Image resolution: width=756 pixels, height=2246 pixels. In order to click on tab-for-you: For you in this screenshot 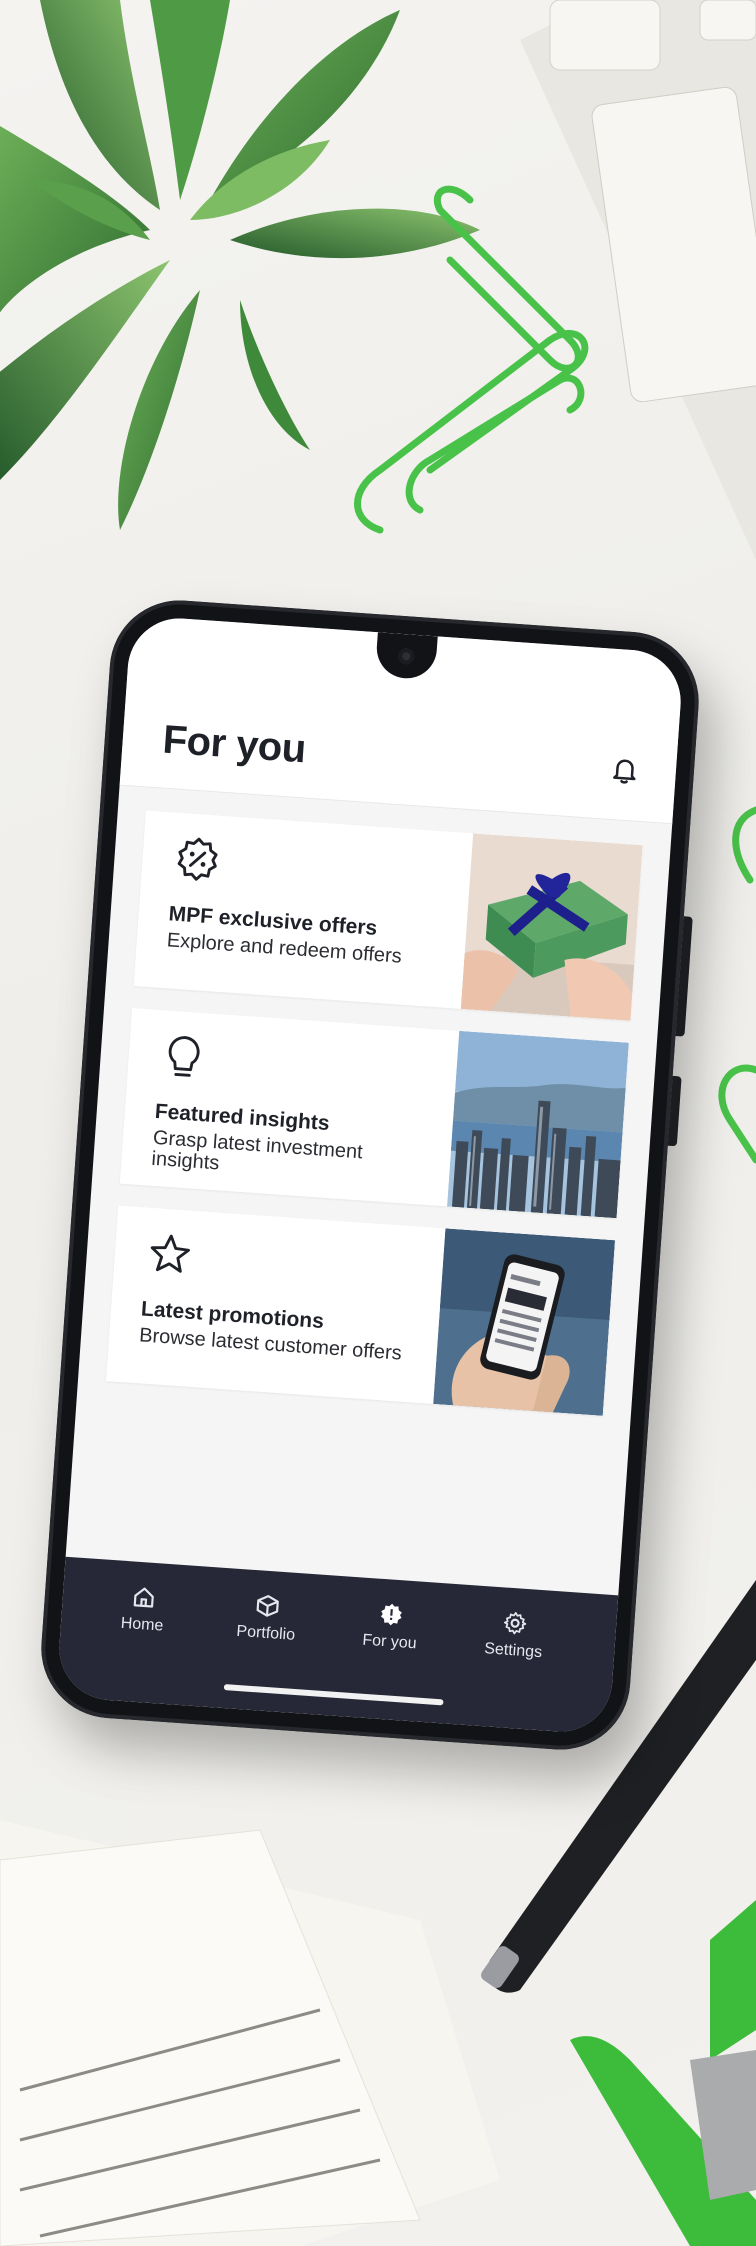, I will do `click(390, 1627)`.